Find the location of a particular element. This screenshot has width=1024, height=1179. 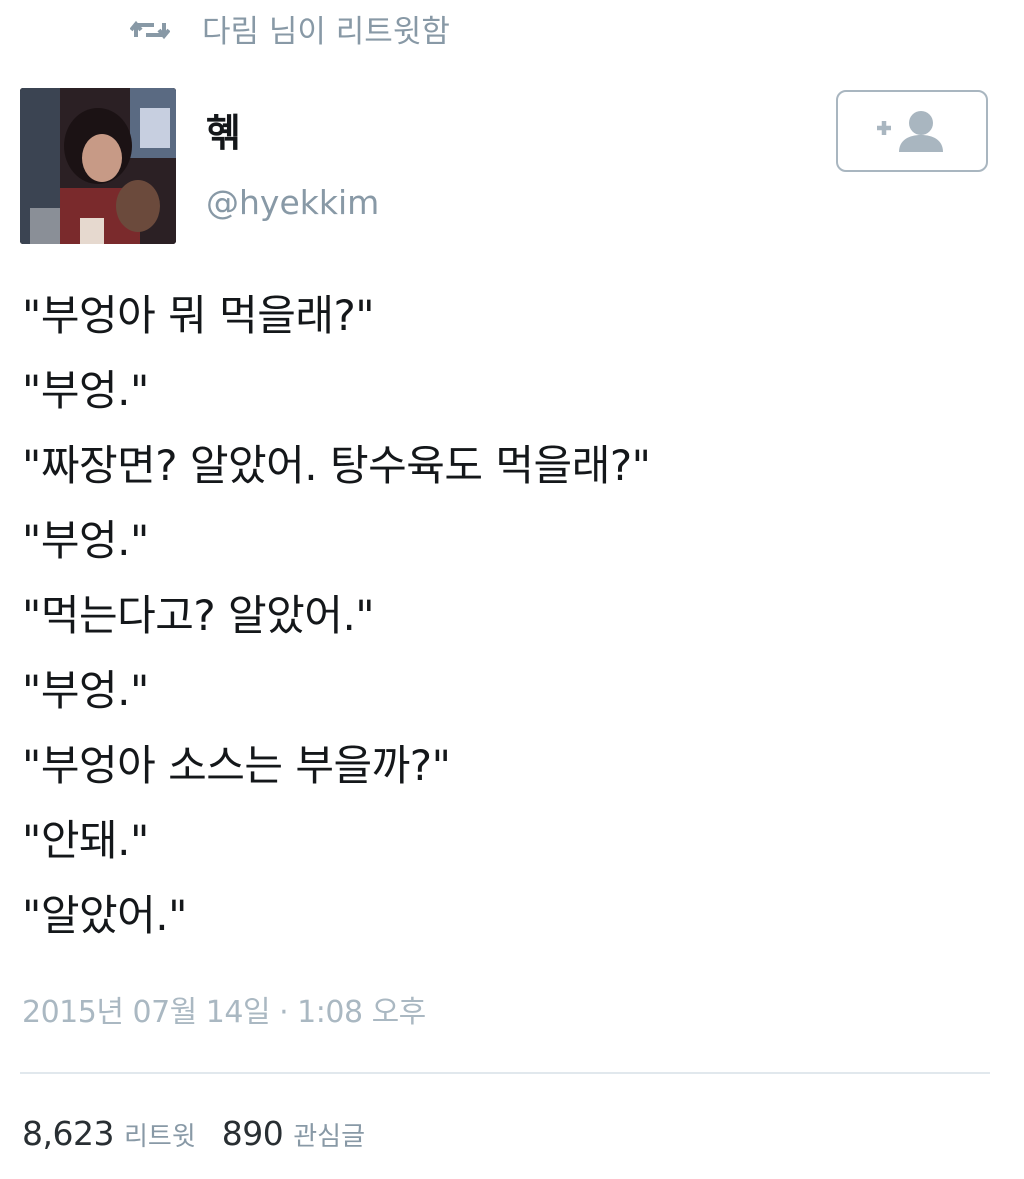

retweet-count: 8,623 리트윗 is located at coordinates (109, 1133).